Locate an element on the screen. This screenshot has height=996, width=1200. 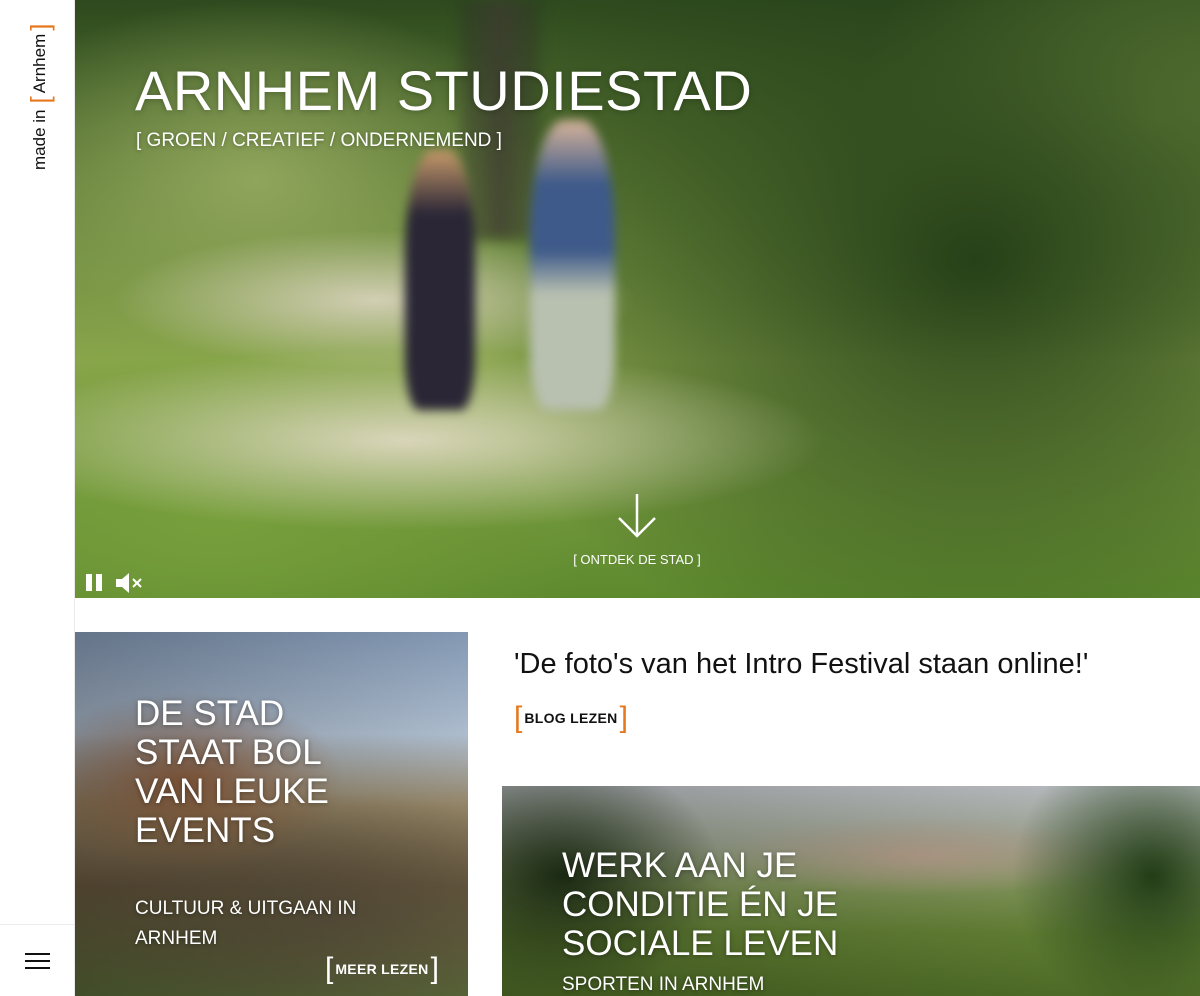
logo-bracket-right: ] is located at coordinates (40, 27).